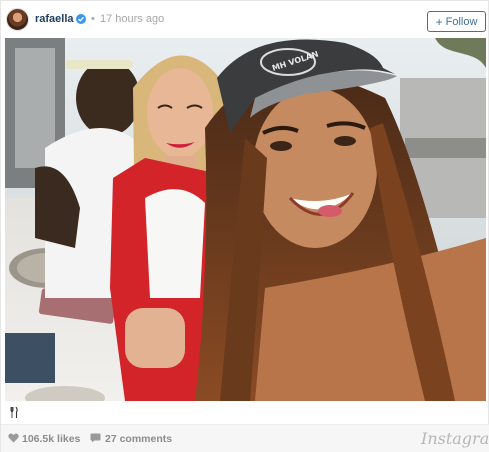 Image resolution: width=489 pixels, height=452 pixels. Describe the element at coordinates (455, 438) in the screenshot. I see `instagram-logo: Instagram` at that location.